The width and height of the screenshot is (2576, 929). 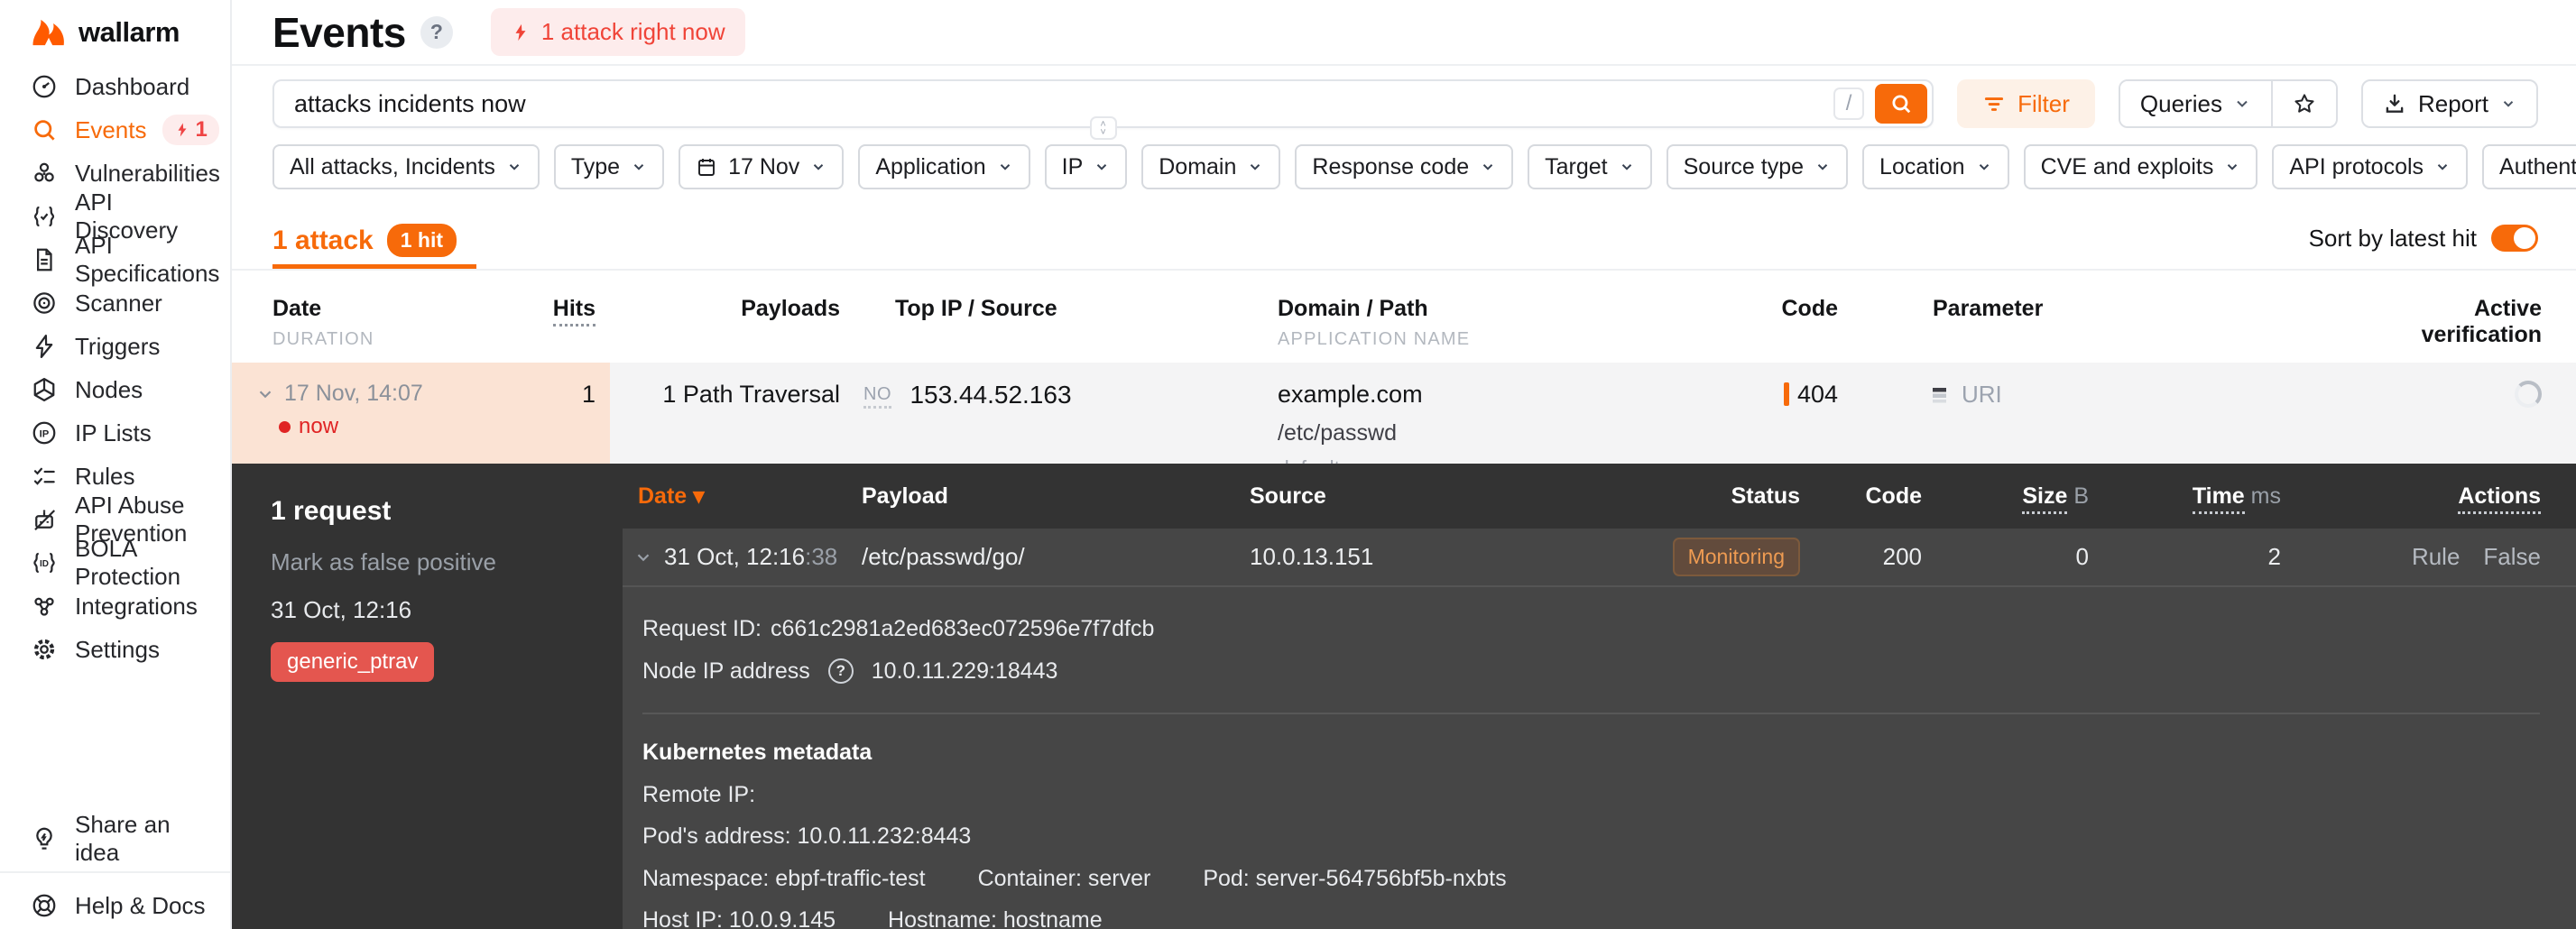 What do you see at coordinates (943, 556) in the screenshot?
I see `request-payload: /etc/passwd/go/` at bounding box center [943, 556].